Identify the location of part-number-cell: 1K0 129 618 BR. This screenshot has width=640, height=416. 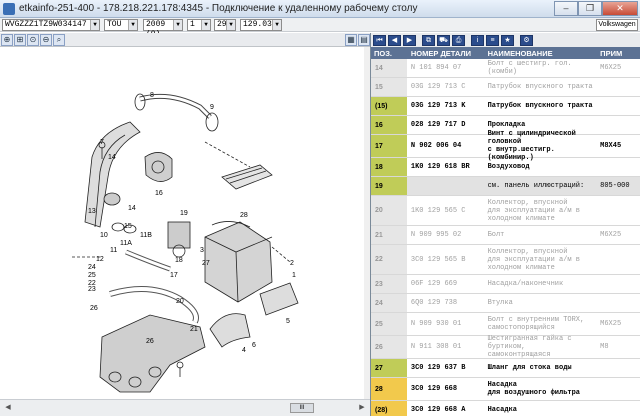
(440, 167).